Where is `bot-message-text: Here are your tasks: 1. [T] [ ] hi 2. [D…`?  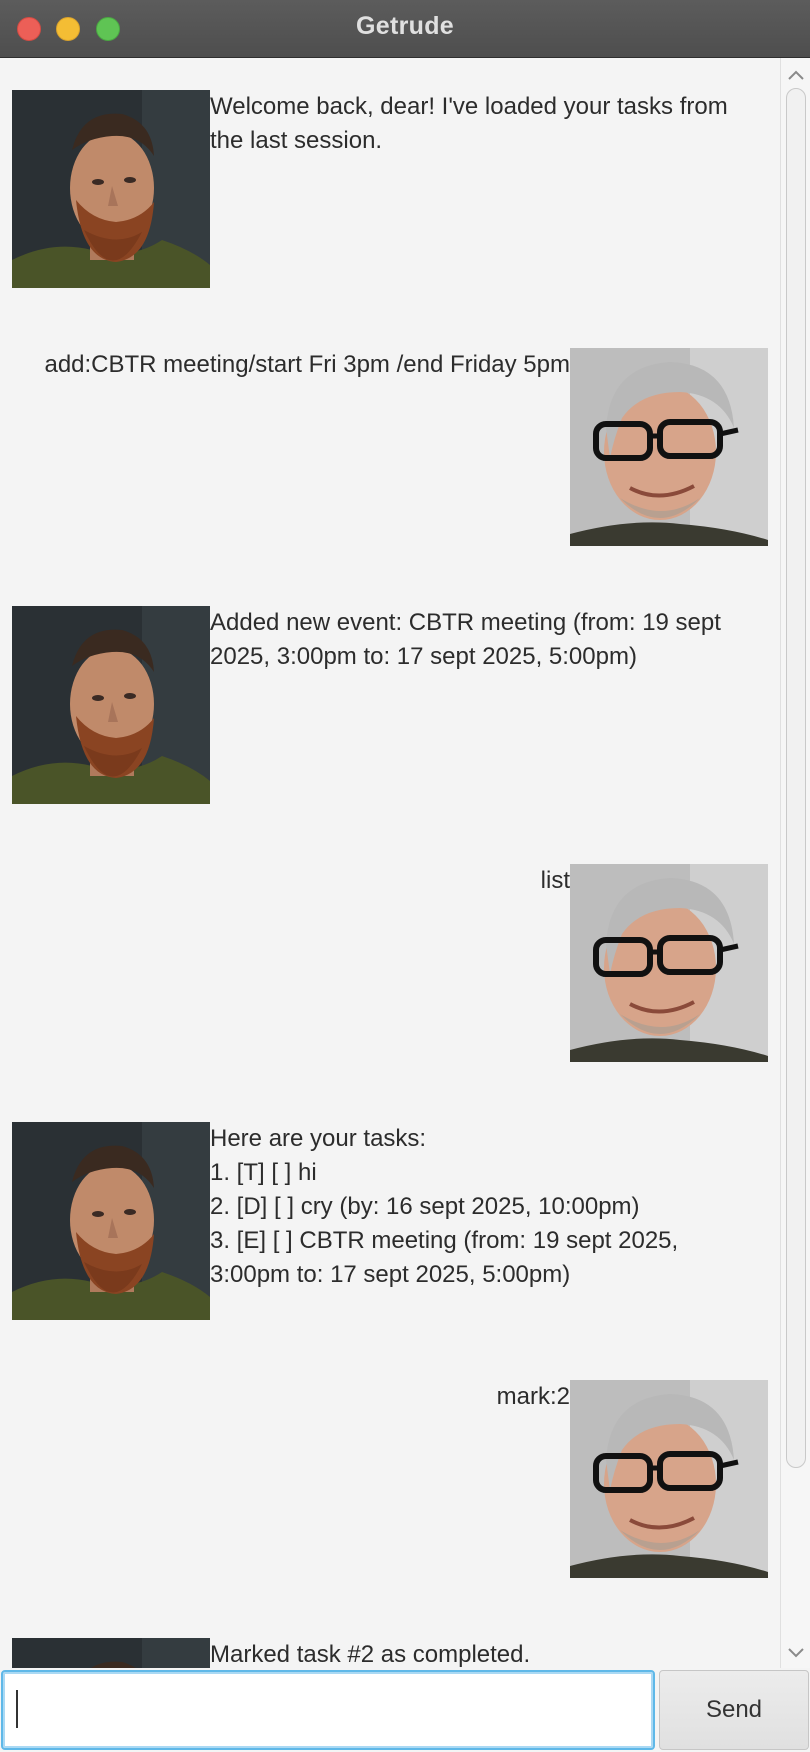 bot-message-text: Here are your tasks: 1. [T] [ ] hi 2. [D… is located at coordinates (480, 1207).